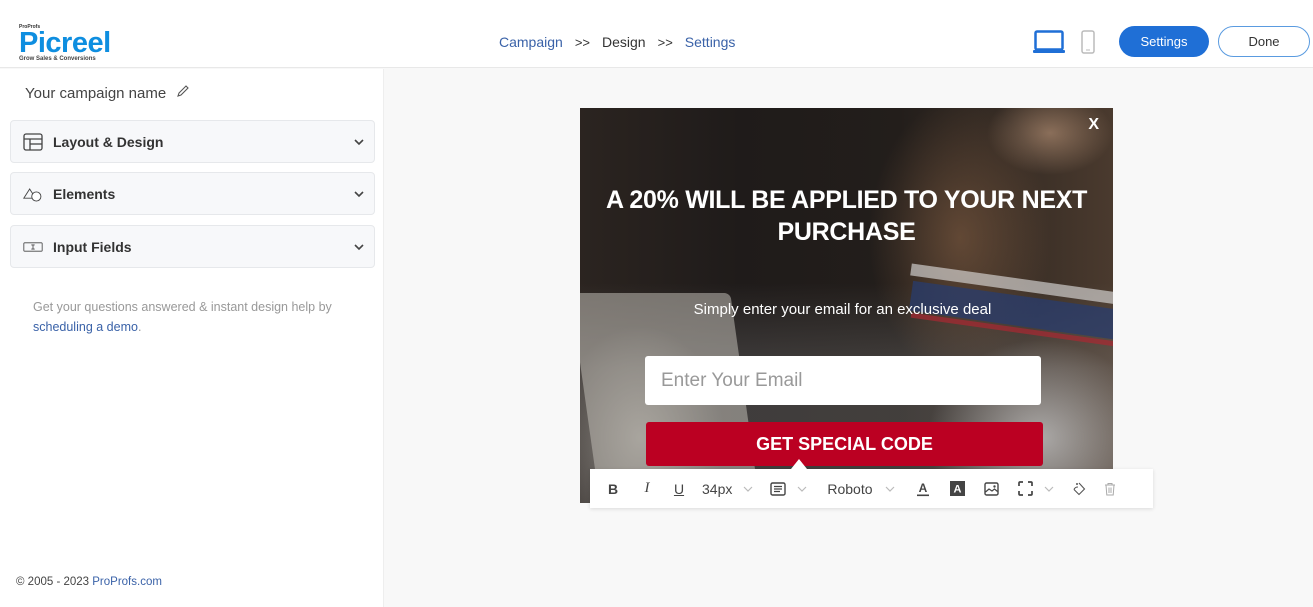 This screenshot has height=607, width=1313. Describe the element at coordinates (33, 142) in the screenshot. I see `layout-icon` at that location.